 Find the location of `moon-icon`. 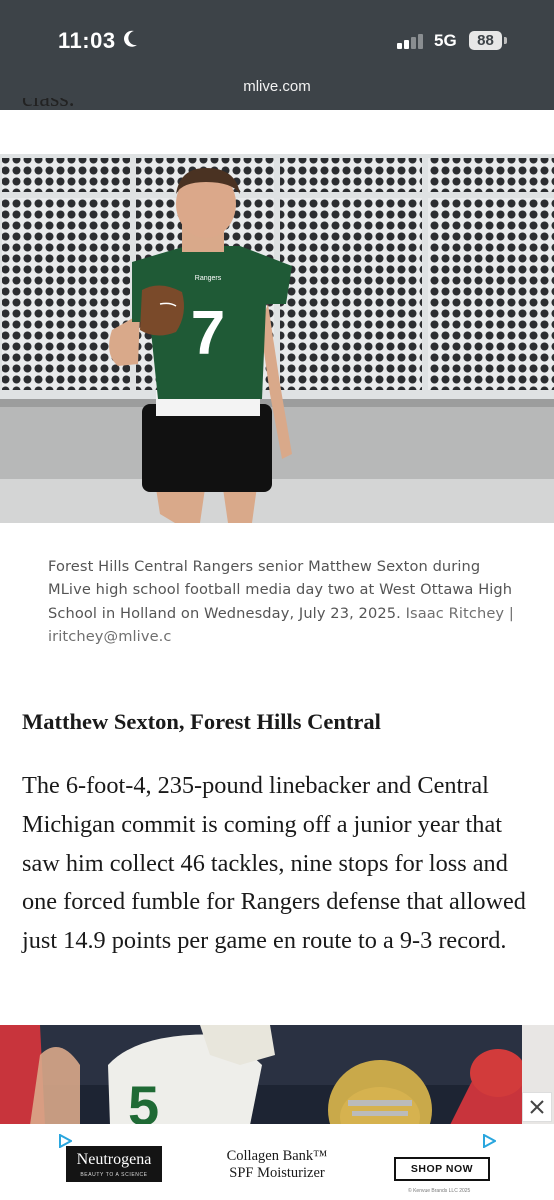

moon-icon is located at coordinates (130, 38).